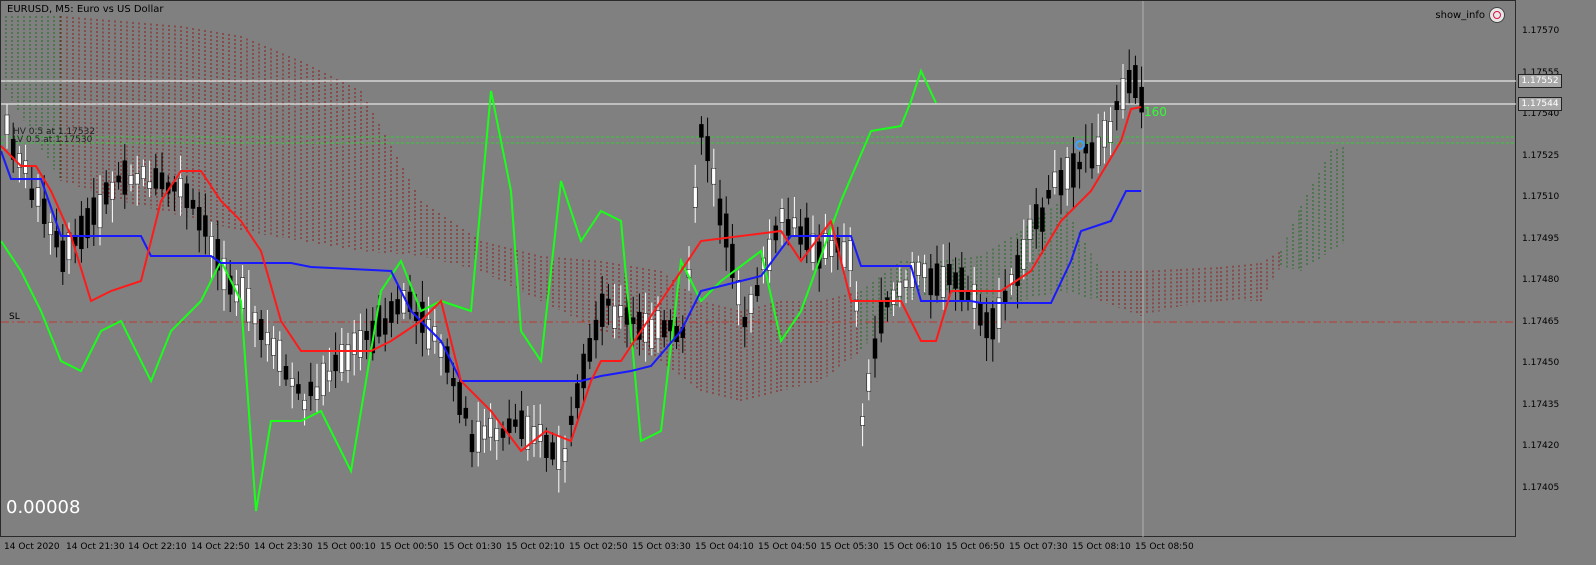  Describe the element at coordinates (409, 547) in the screenshot. I see `time-tick-label: 15 Oct 00:50` at that location.